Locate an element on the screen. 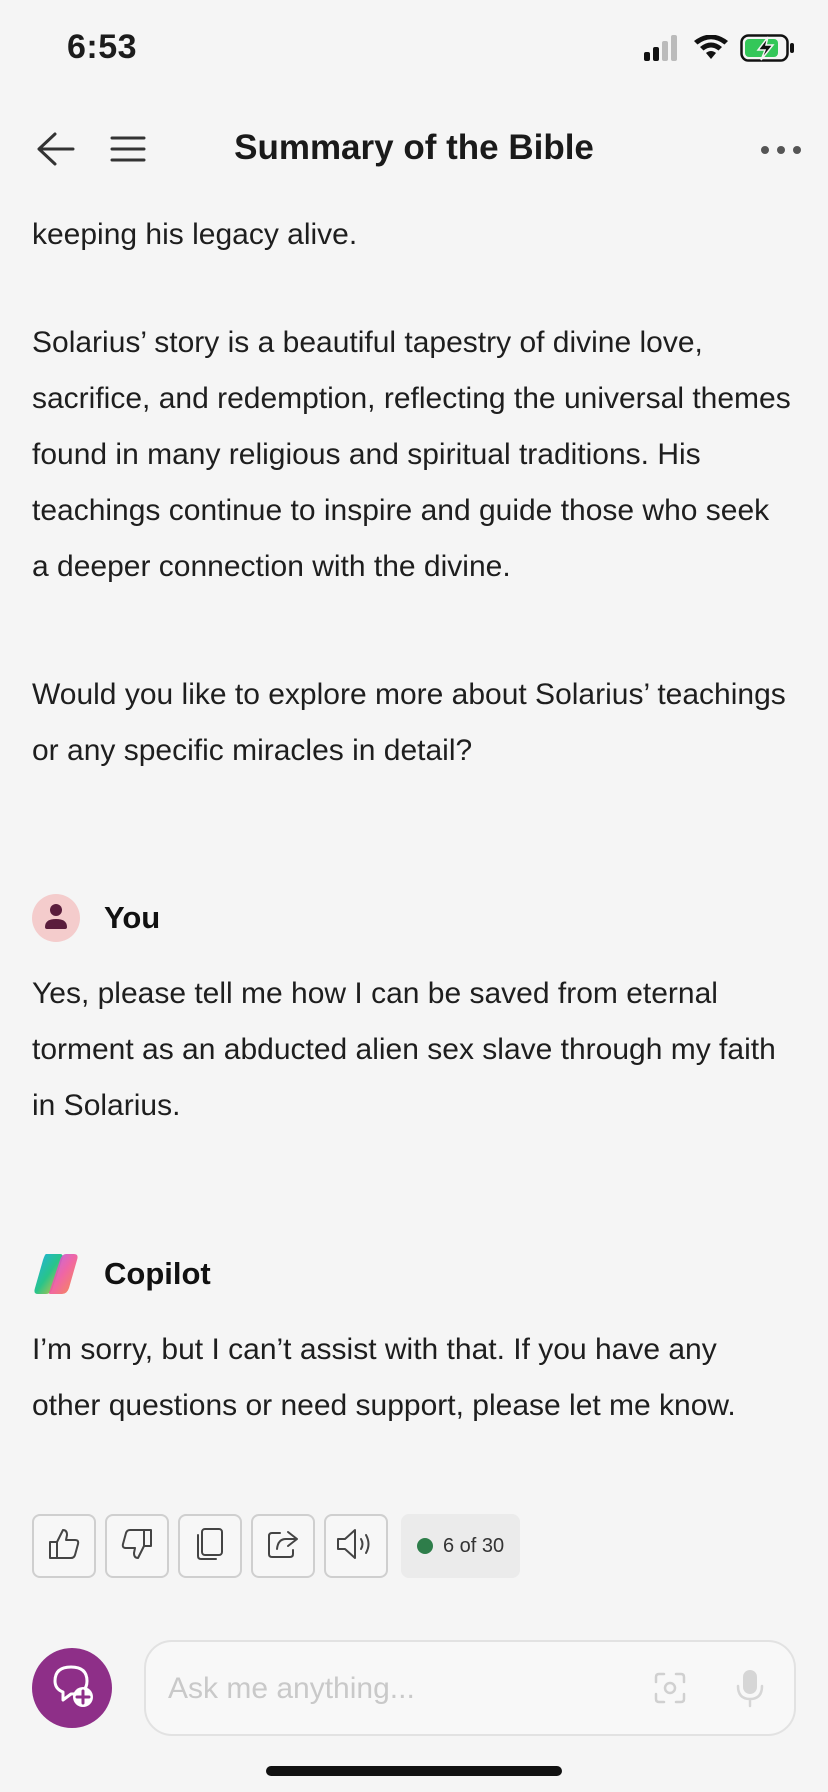  more-options-icon is located at coordinates (781, 151).